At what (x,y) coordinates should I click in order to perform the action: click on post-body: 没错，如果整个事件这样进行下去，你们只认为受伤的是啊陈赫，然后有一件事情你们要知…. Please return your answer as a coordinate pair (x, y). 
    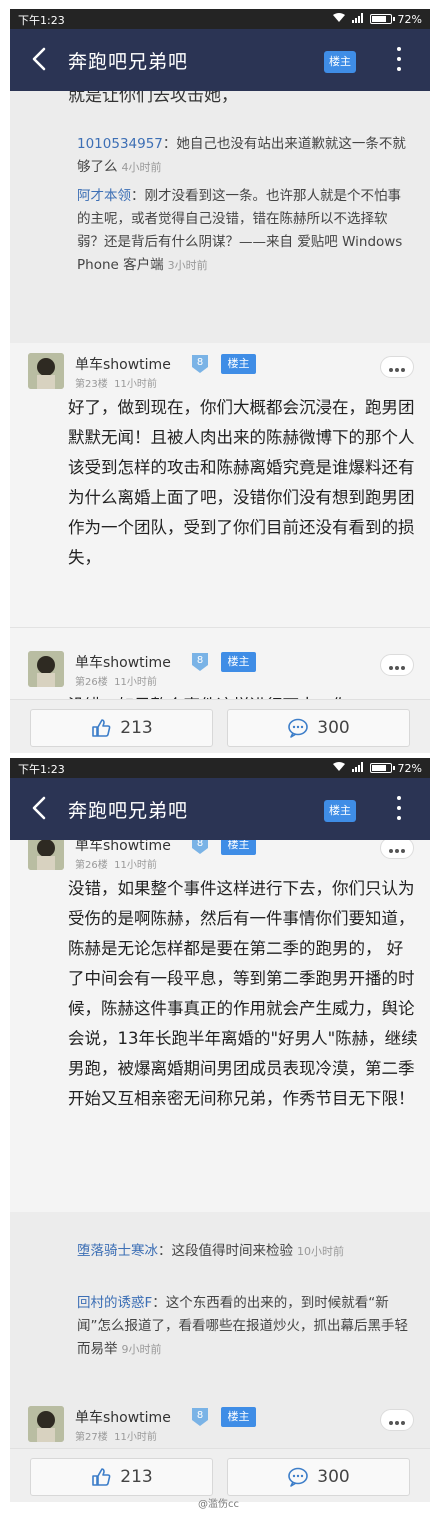
    Looking at the image, I should click on (243, 993).